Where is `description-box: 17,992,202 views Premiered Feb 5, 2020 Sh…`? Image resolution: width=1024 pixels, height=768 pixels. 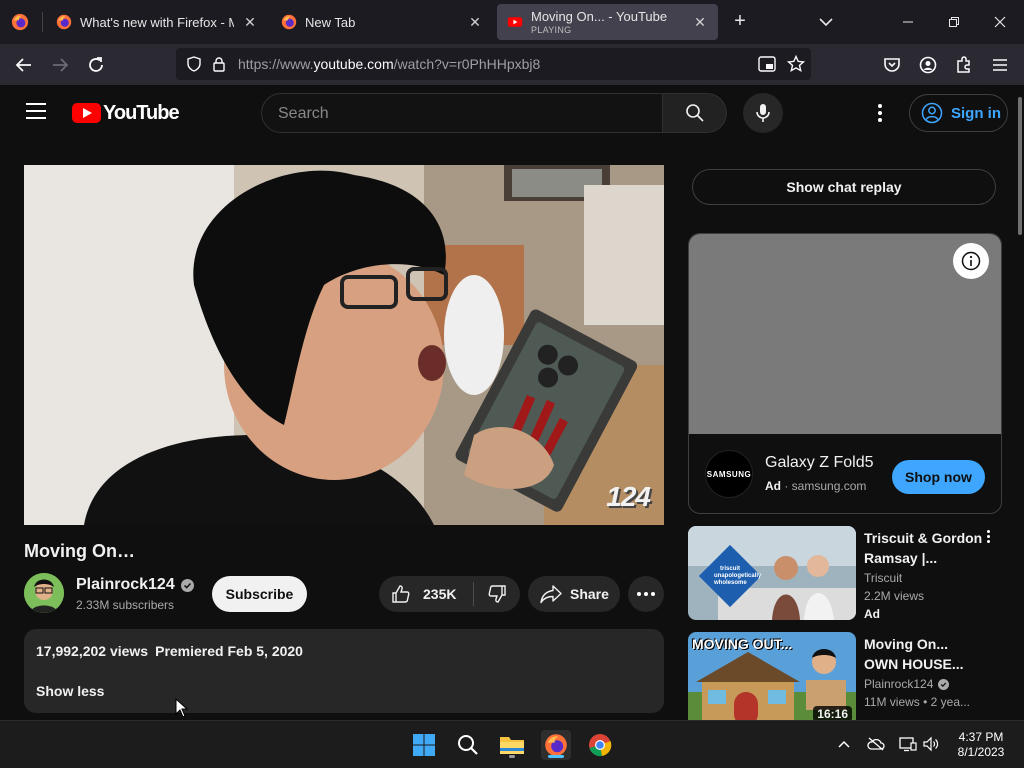 description-box: 17,992,202 views Premiered Feb 5, 2020 Sh… is located at coordinates (344, 671).